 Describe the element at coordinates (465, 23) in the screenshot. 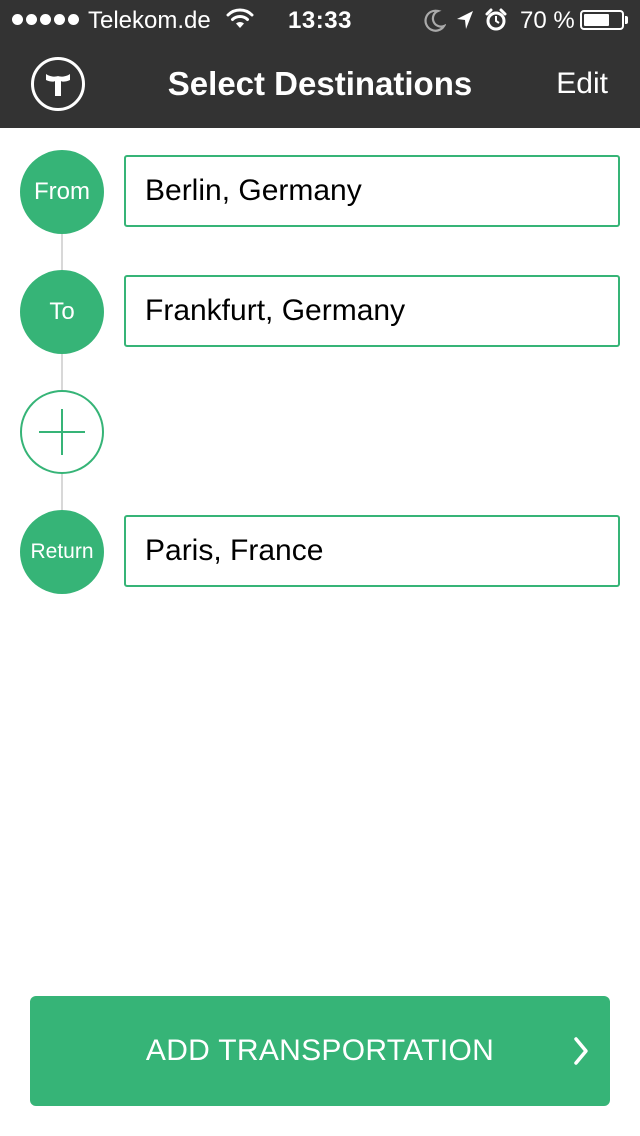

I see `location-arrow-icon` at that location.